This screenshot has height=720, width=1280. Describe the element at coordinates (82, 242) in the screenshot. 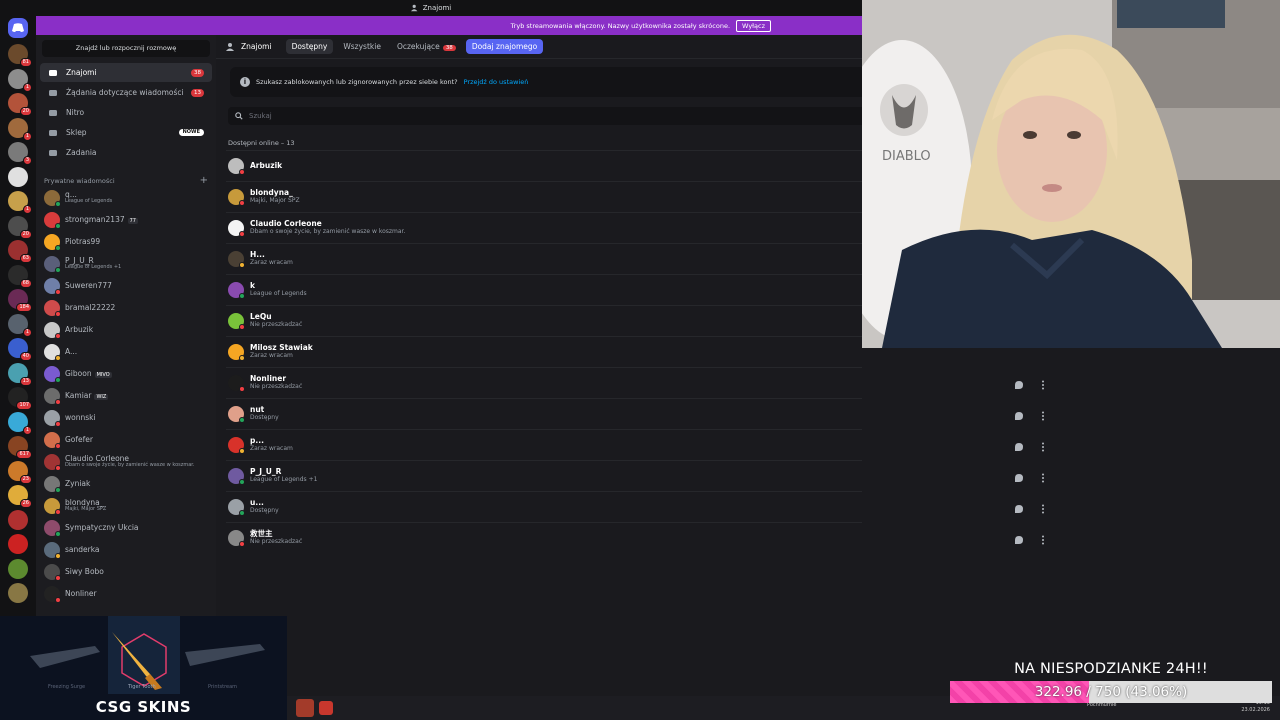

I see `dm-text: Piotras99` at that location.